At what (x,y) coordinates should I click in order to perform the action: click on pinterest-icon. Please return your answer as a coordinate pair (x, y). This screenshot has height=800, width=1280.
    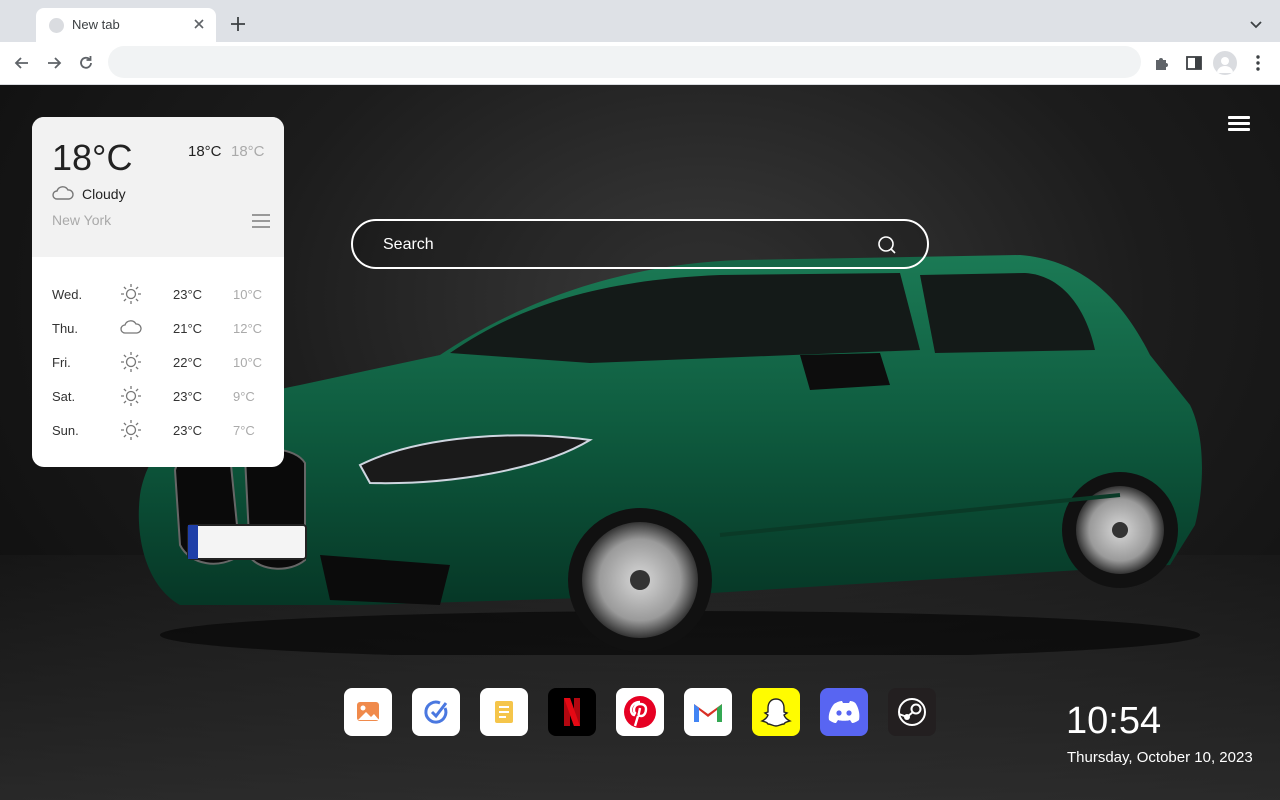
    Looking at the image, I should click on (640, 712).